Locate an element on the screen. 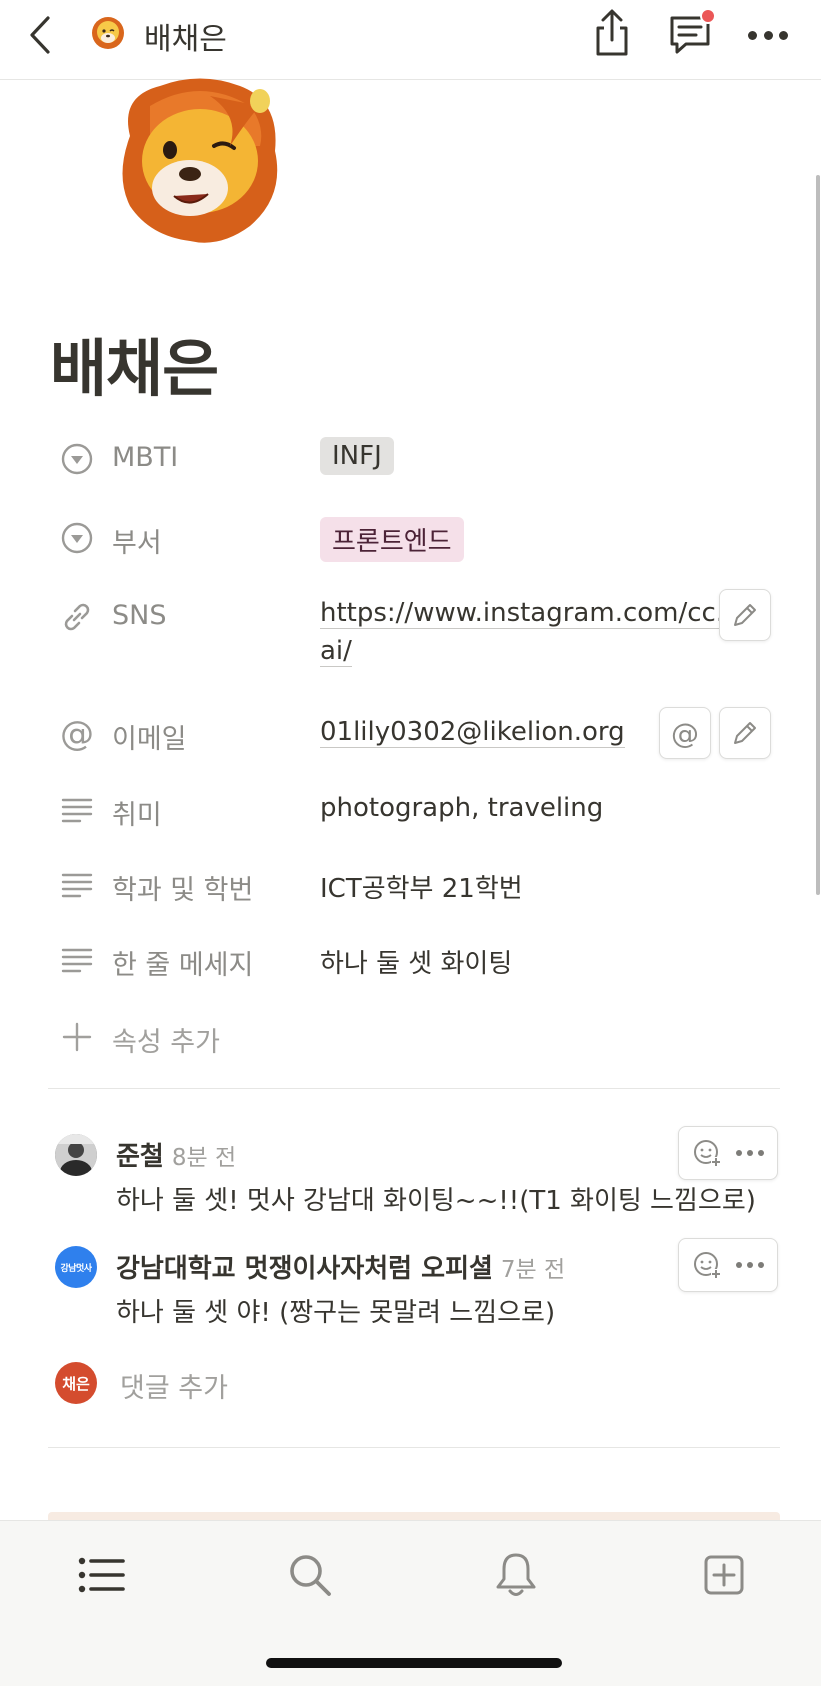 The height and width of the screenshot is (1686, 821). property-name: 취미 is located at coordinates (137, 815).